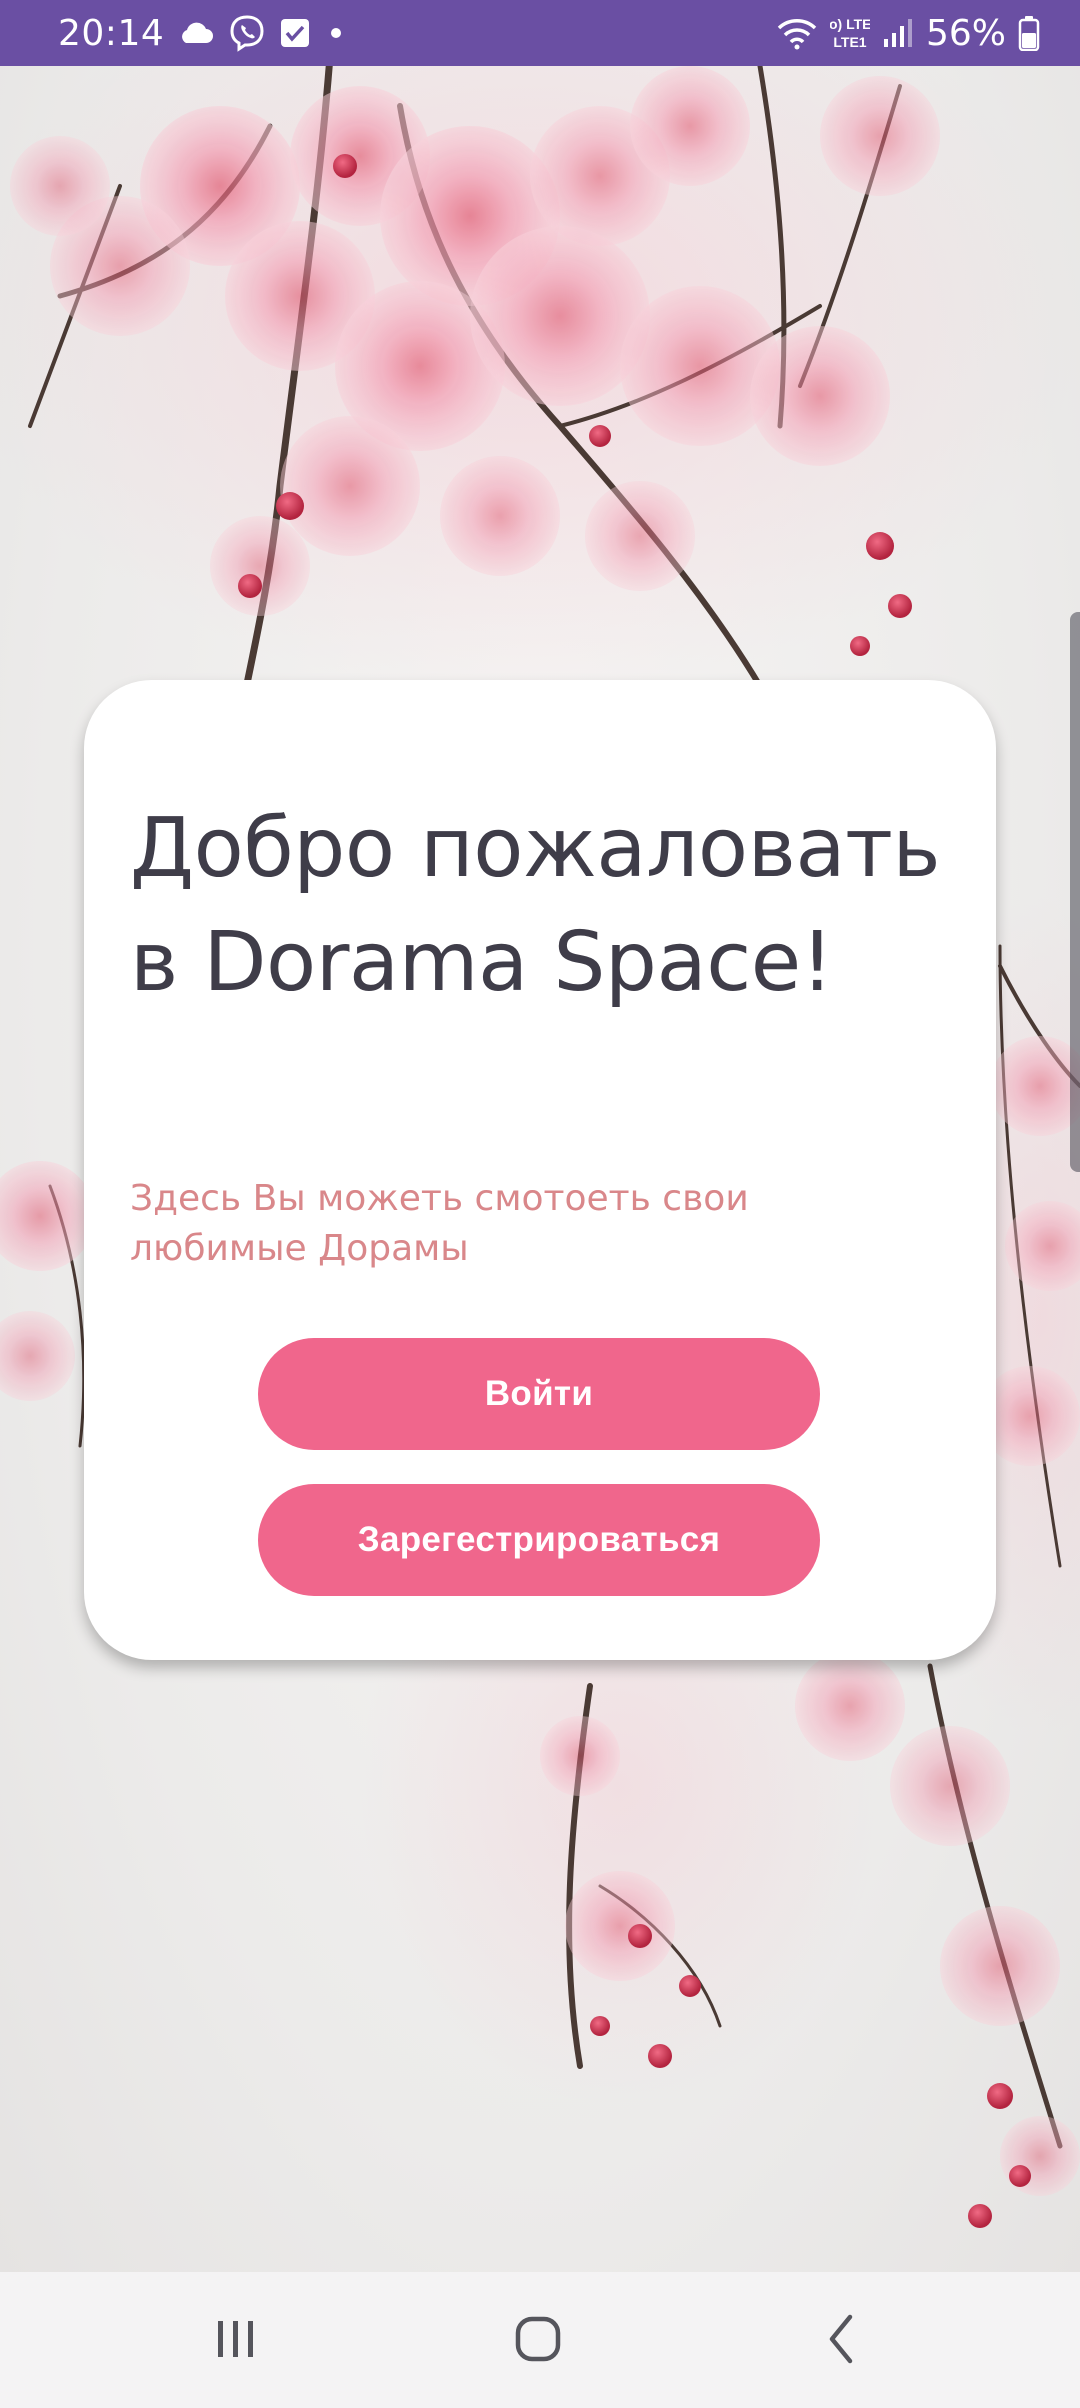 The height and width of the screenshot is (2408, 1080). Describe the element at coordinates (898, 33) in the screenshot. I see `signal-icon` at that location.